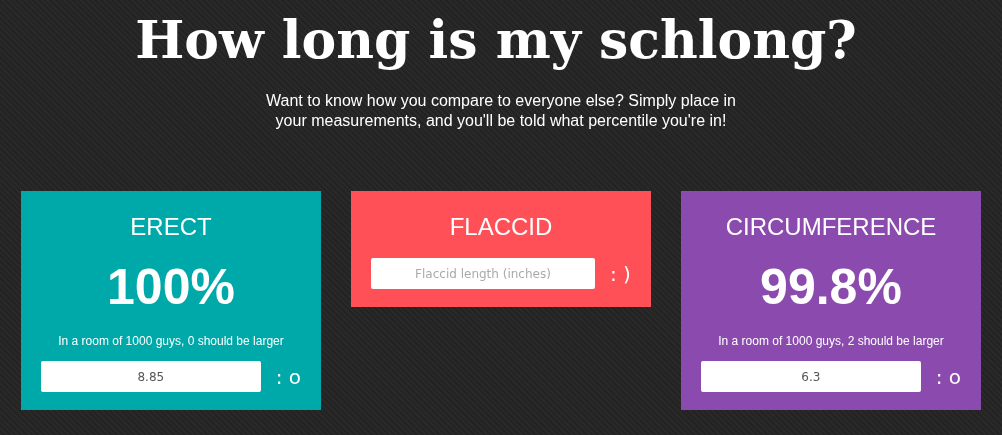 The width and height of the screenshot is (1002, 435). Describe the element at coordinates (171, 287) in the screenshot. I see `percentile-result: 100%` at that location.